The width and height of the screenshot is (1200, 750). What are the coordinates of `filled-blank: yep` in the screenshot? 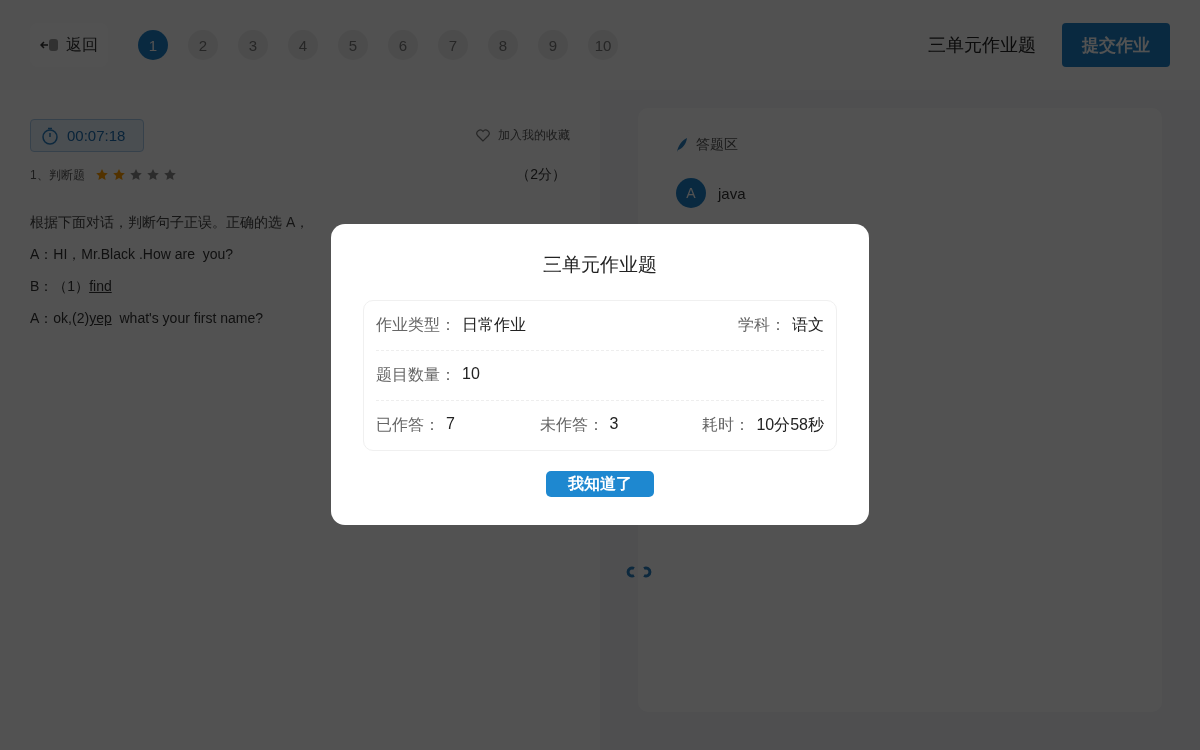 It's located at (100, 319).